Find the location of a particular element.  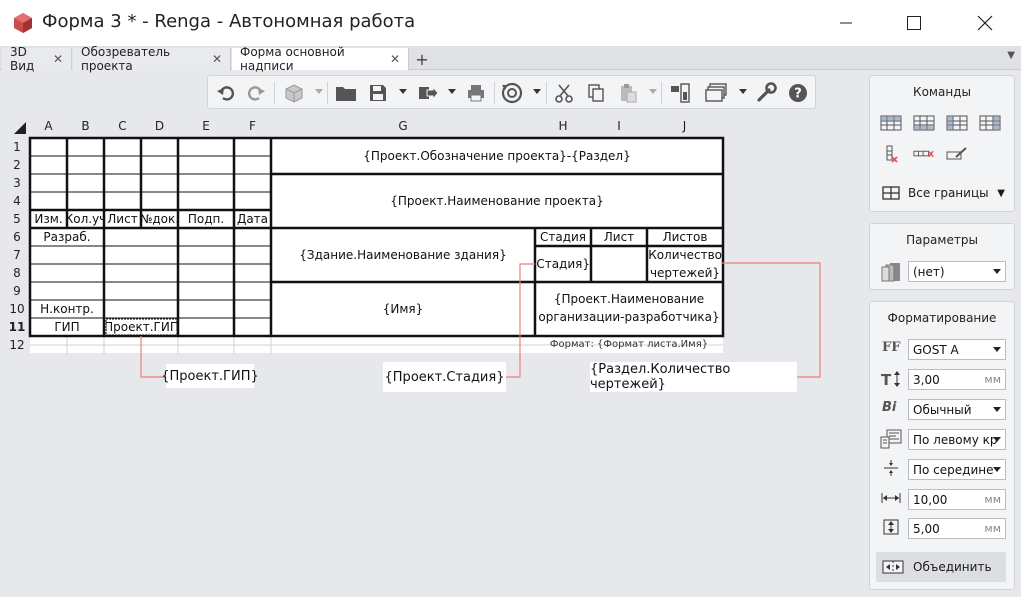

cell-proekt-gip: {Проект.ГИП} is located at coordinates (141, 327).